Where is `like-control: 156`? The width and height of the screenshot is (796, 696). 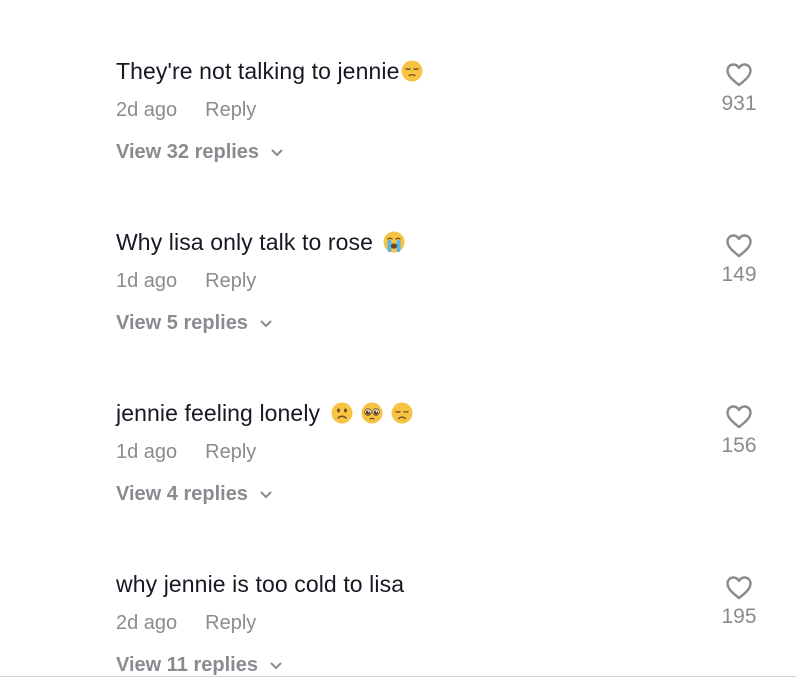 like-control: 156 is located at coordinates (739, 431).